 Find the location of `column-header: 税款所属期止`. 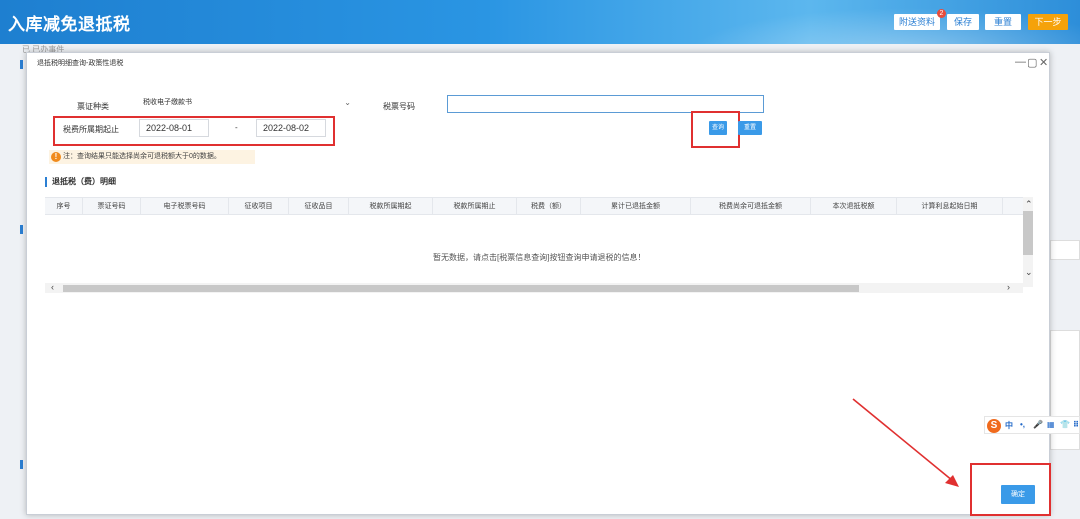

column-header: 税款所属期止 is located at coordinates (475, 206).